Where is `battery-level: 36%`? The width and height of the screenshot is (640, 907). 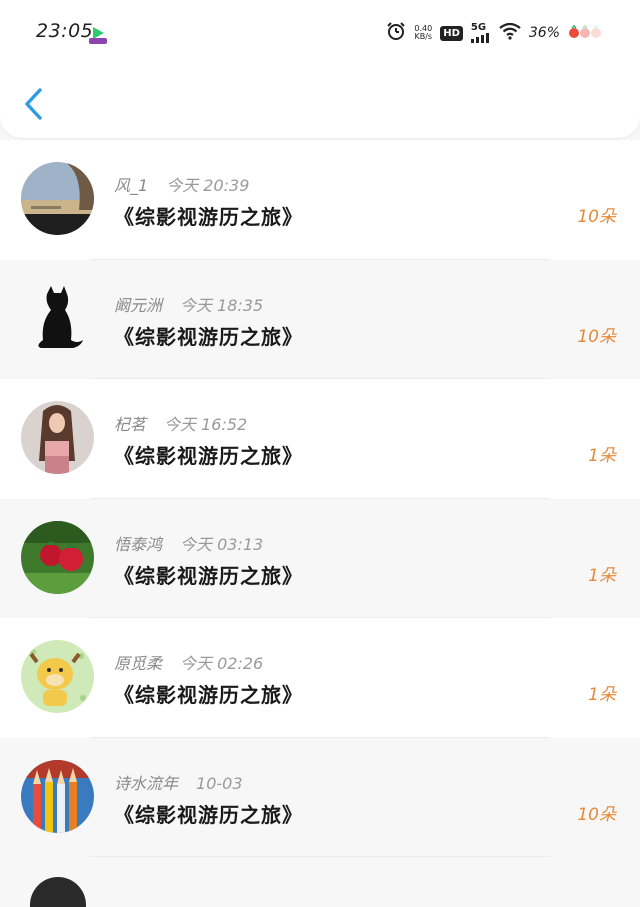
battery-level: 36% is located at coordinates (544, 33).